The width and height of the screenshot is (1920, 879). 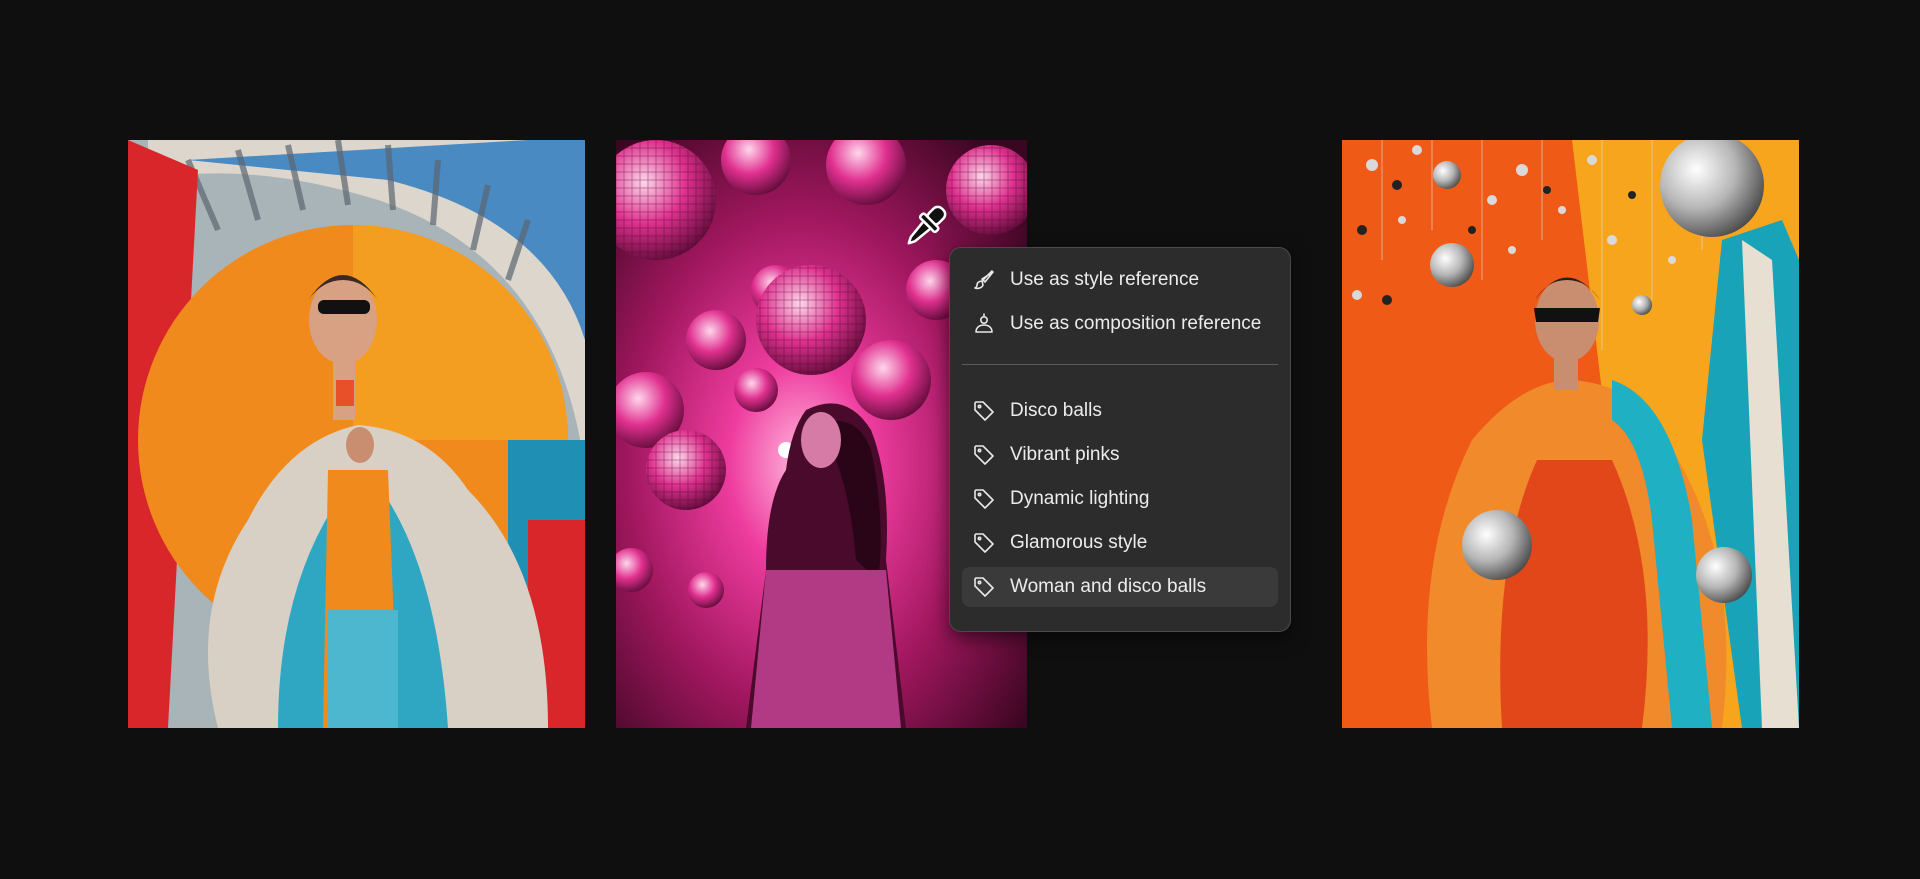 I want to click on use-as-composition-reference-item: Use as composition reference, so click(x=1120, y=324).